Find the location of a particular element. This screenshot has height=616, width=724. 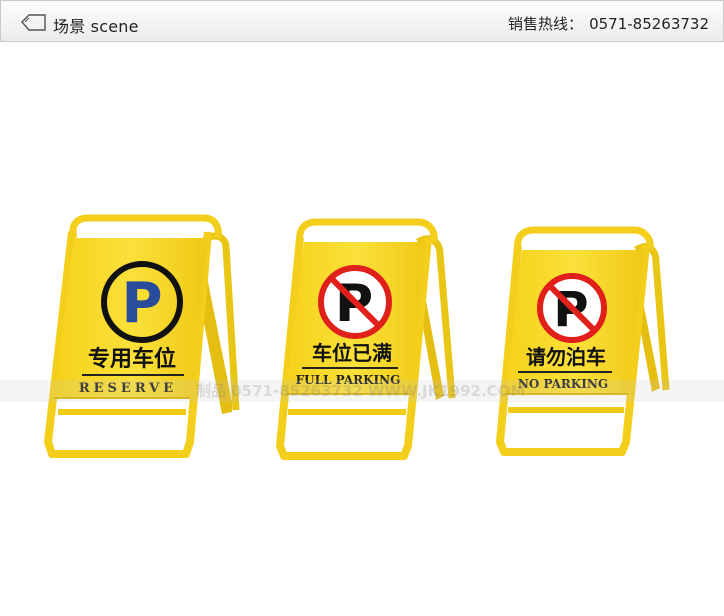

scene-title: 场景 scene is located at coordinates (96, 26).